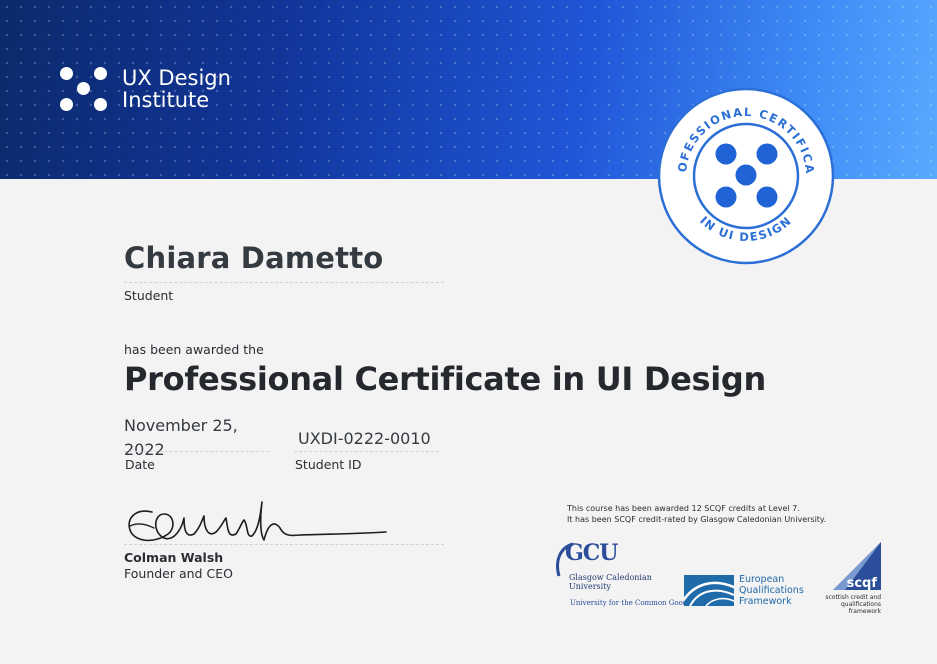  I want to click on signatory-title: Founder and CEO, so click(178, 573).